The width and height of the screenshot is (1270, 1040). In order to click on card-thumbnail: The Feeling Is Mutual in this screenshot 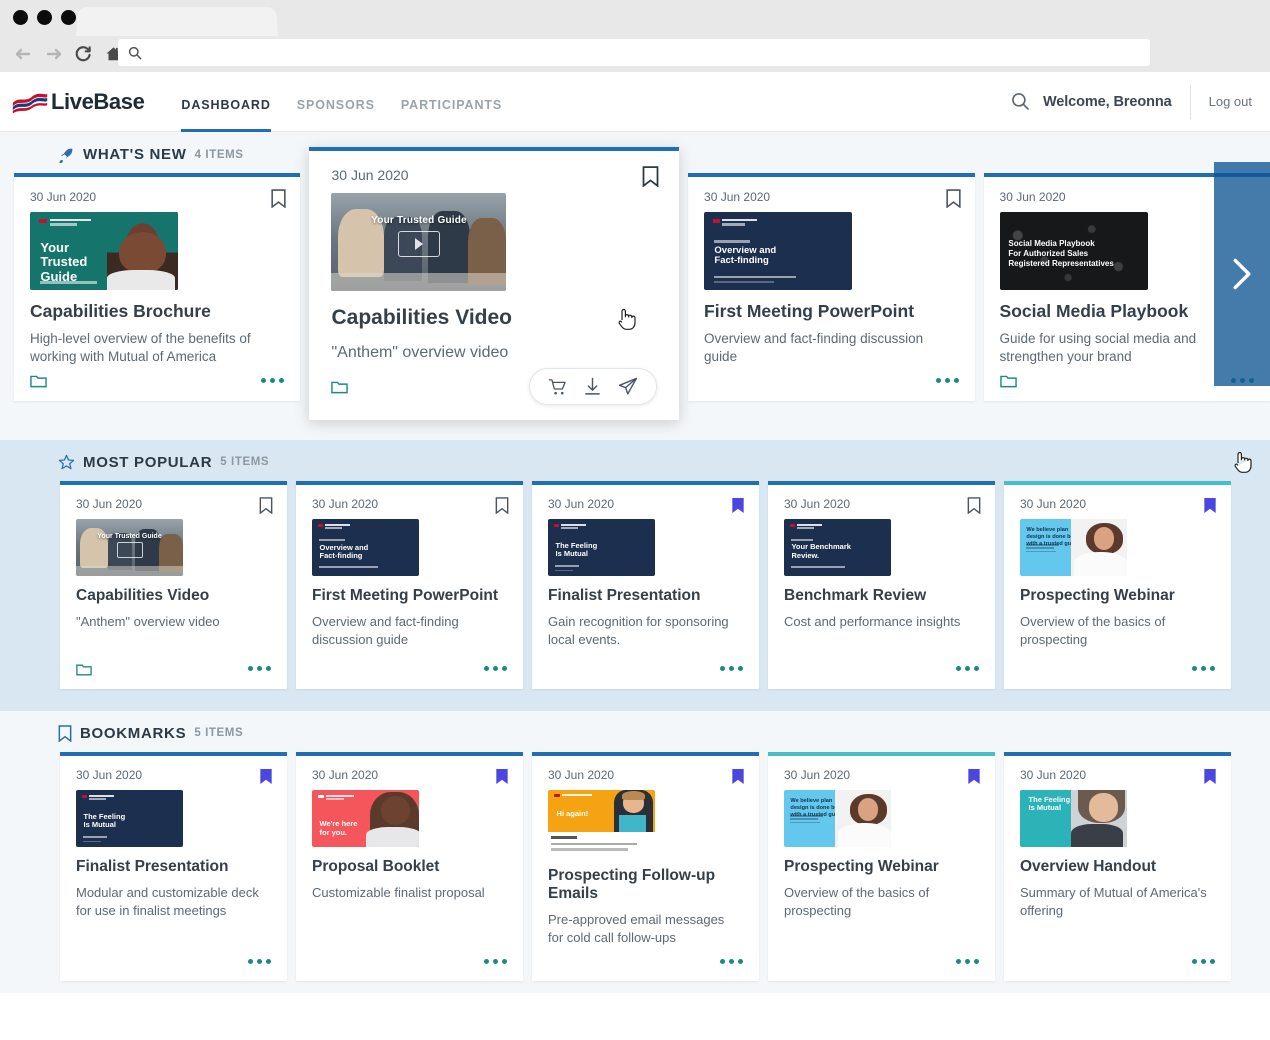, I will do `click(1073, 818)`.